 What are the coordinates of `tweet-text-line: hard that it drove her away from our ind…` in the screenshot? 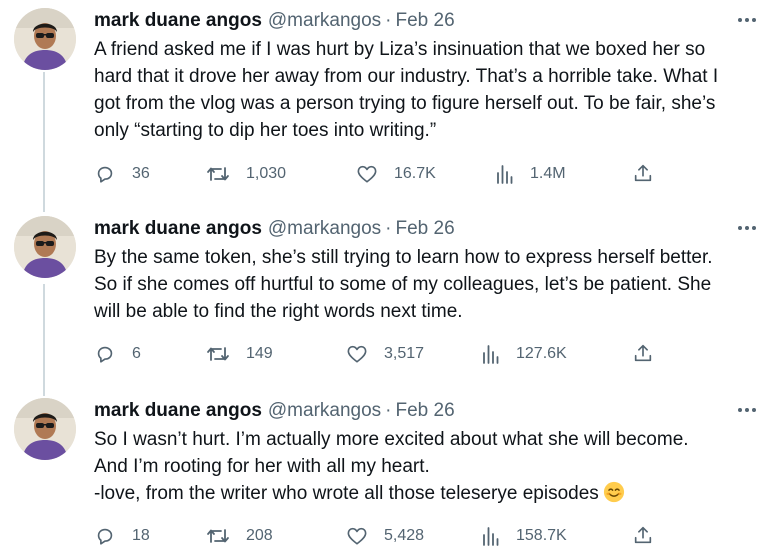 It's located at (406, 76).